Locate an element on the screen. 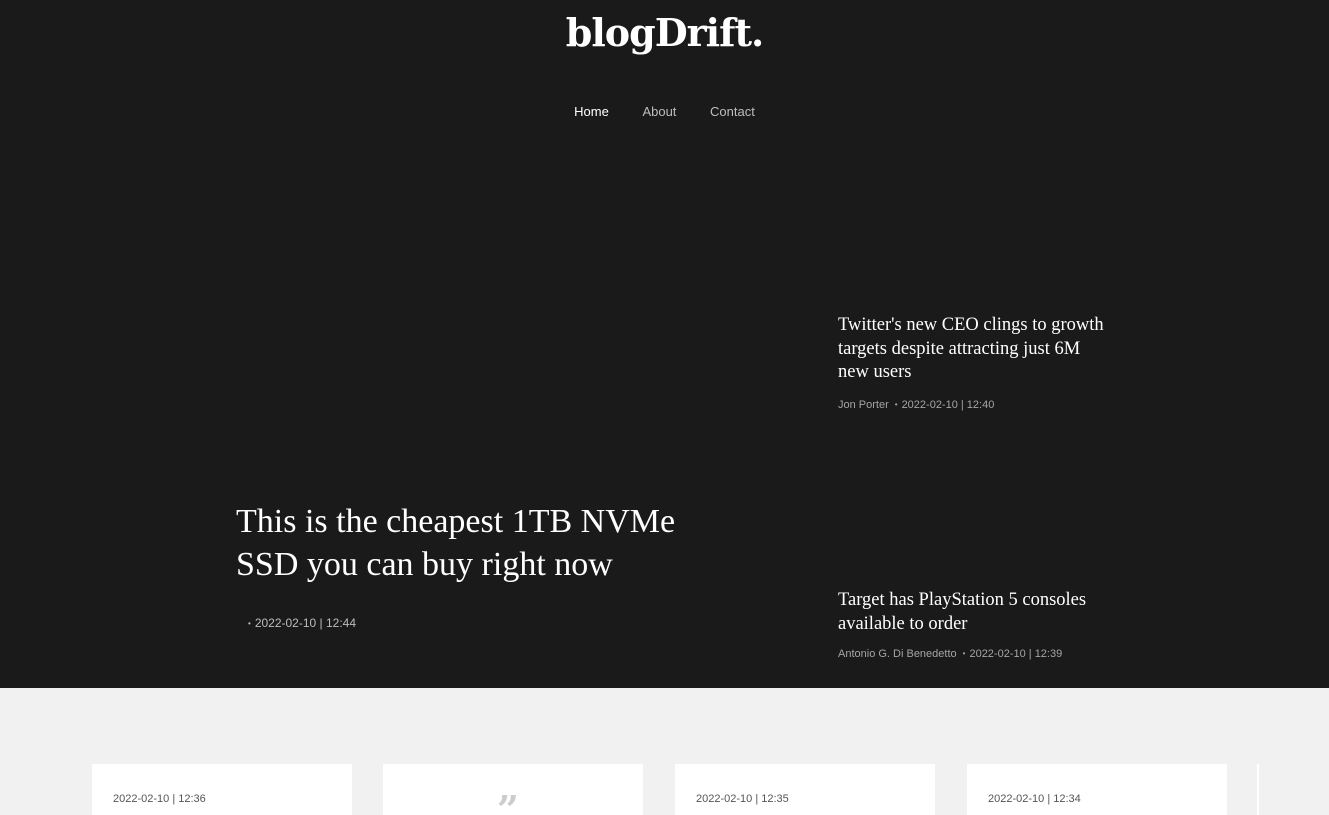 The width and height of the screenshot is (1329, 815). featured-post-meta: • 2022-02-10 | 12:44 is located at coordinates (299, 623).